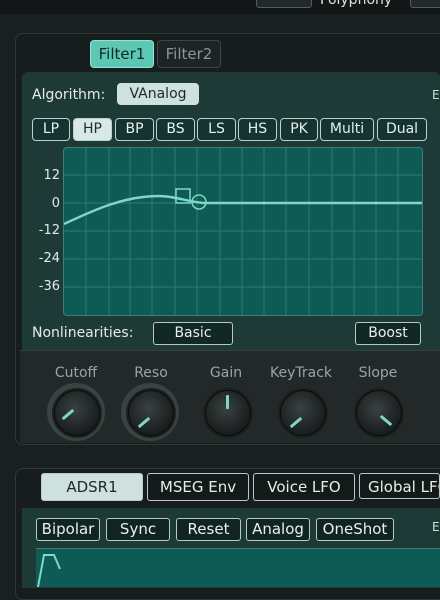 The width and height of the screenshot is (440, 600). I want to click on gain-label: Gain, so click(226, 373).